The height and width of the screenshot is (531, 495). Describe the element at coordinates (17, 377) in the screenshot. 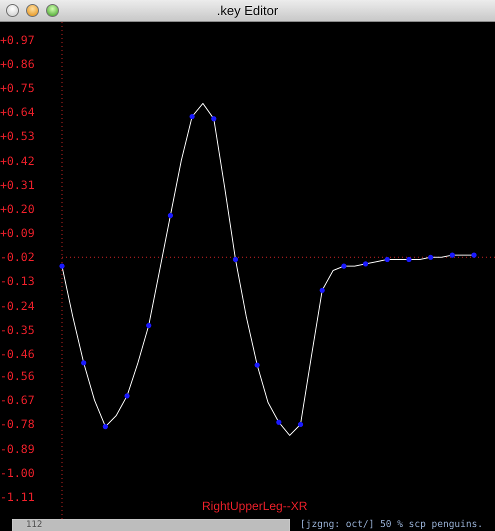

I see `axis-label: -0.56` at that location.